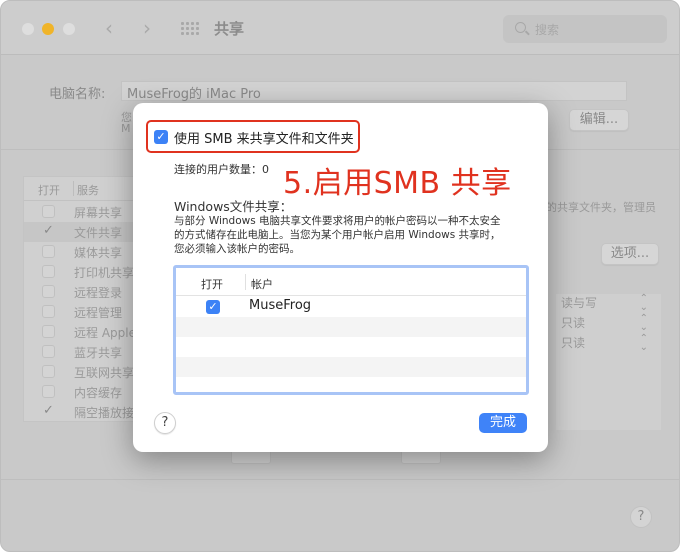  Describe the element at coordinates (641, 517) in the screenshot. I see `help-button: ?` at that location.